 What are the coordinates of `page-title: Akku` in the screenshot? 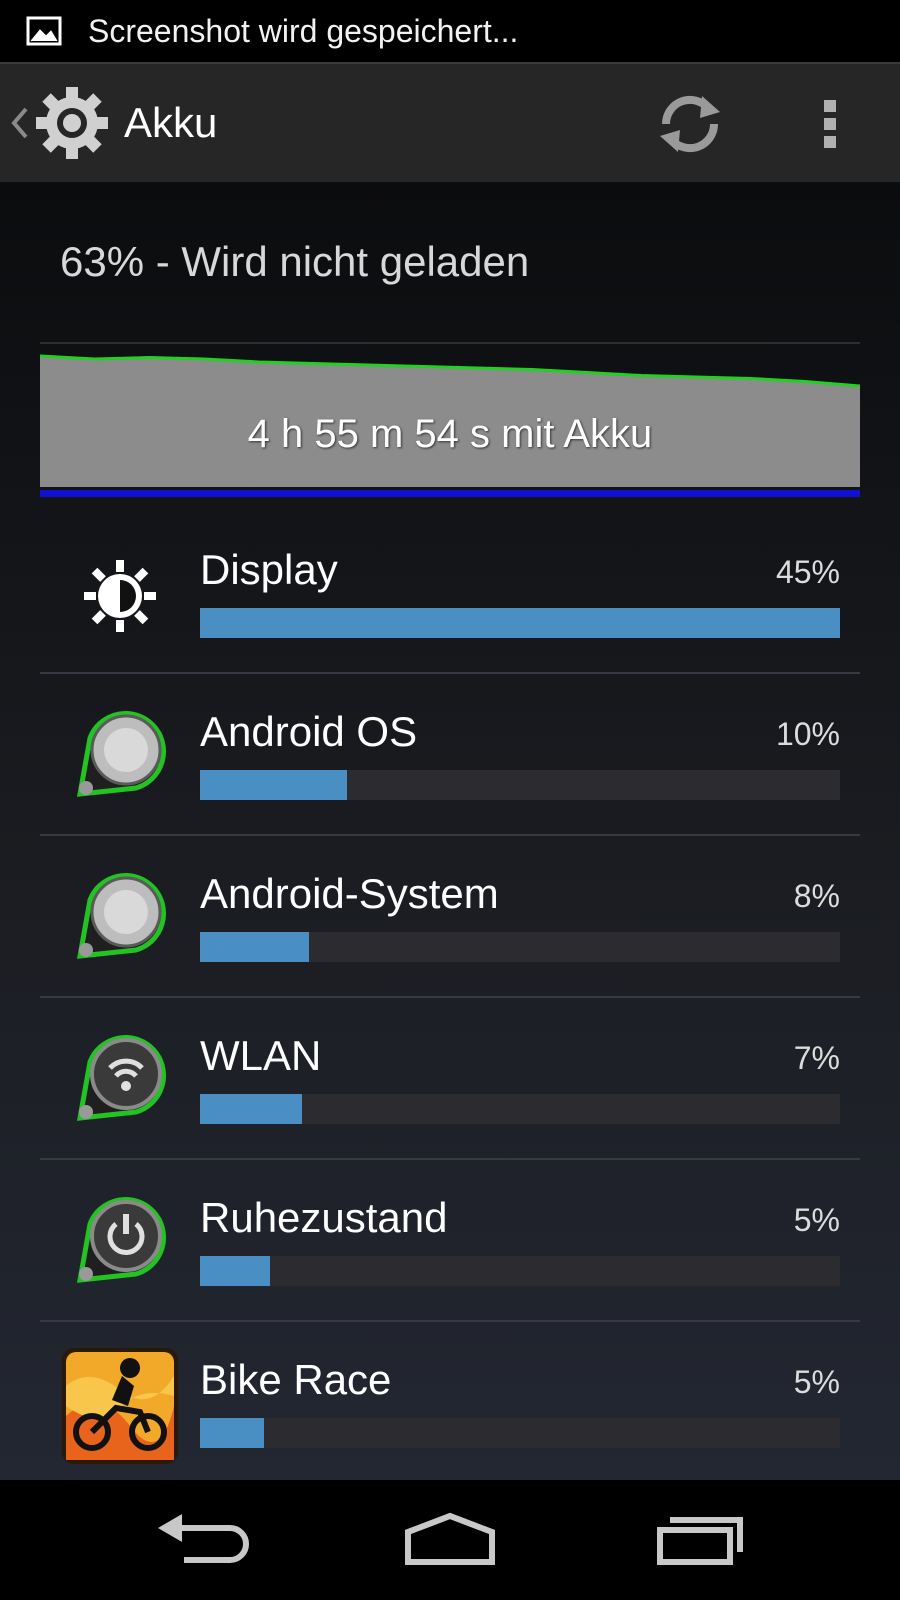 It's located at (171, 122).